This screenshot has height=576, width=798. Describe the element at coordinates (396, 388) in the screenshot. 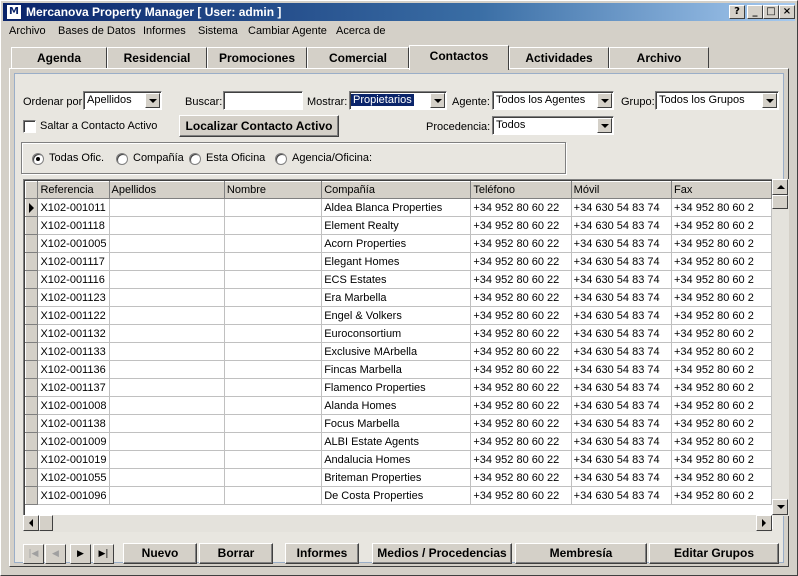

I see `cell-compania: Flamenco Properties` at that location.